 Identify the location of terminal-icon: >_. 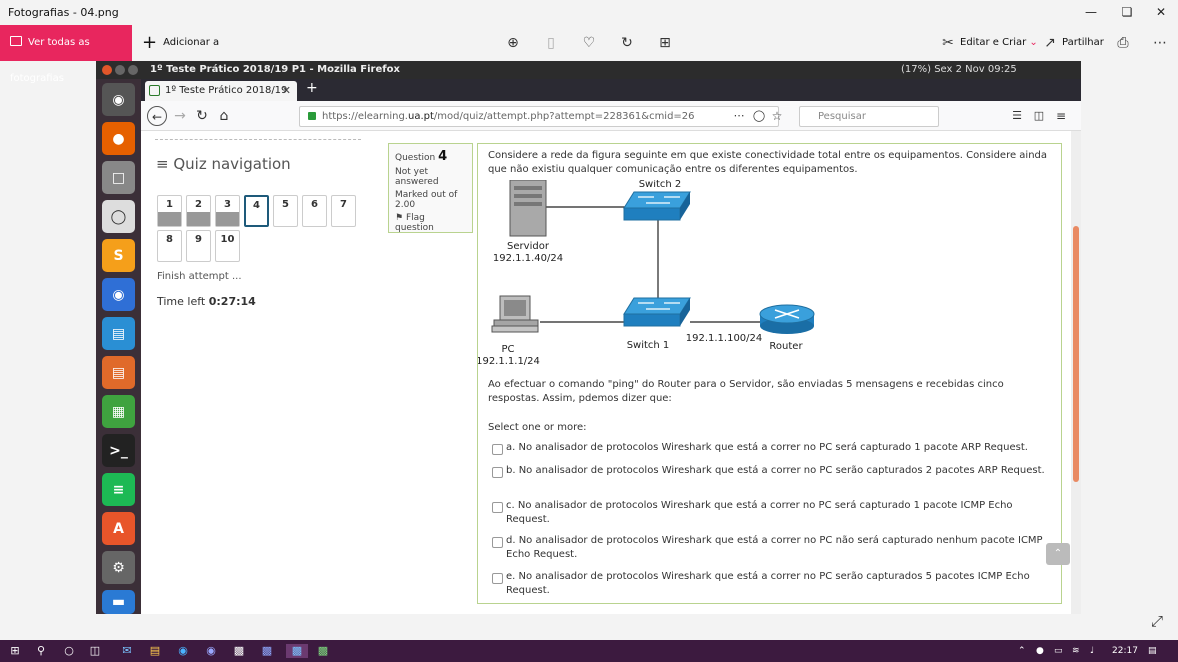
(118, 450).